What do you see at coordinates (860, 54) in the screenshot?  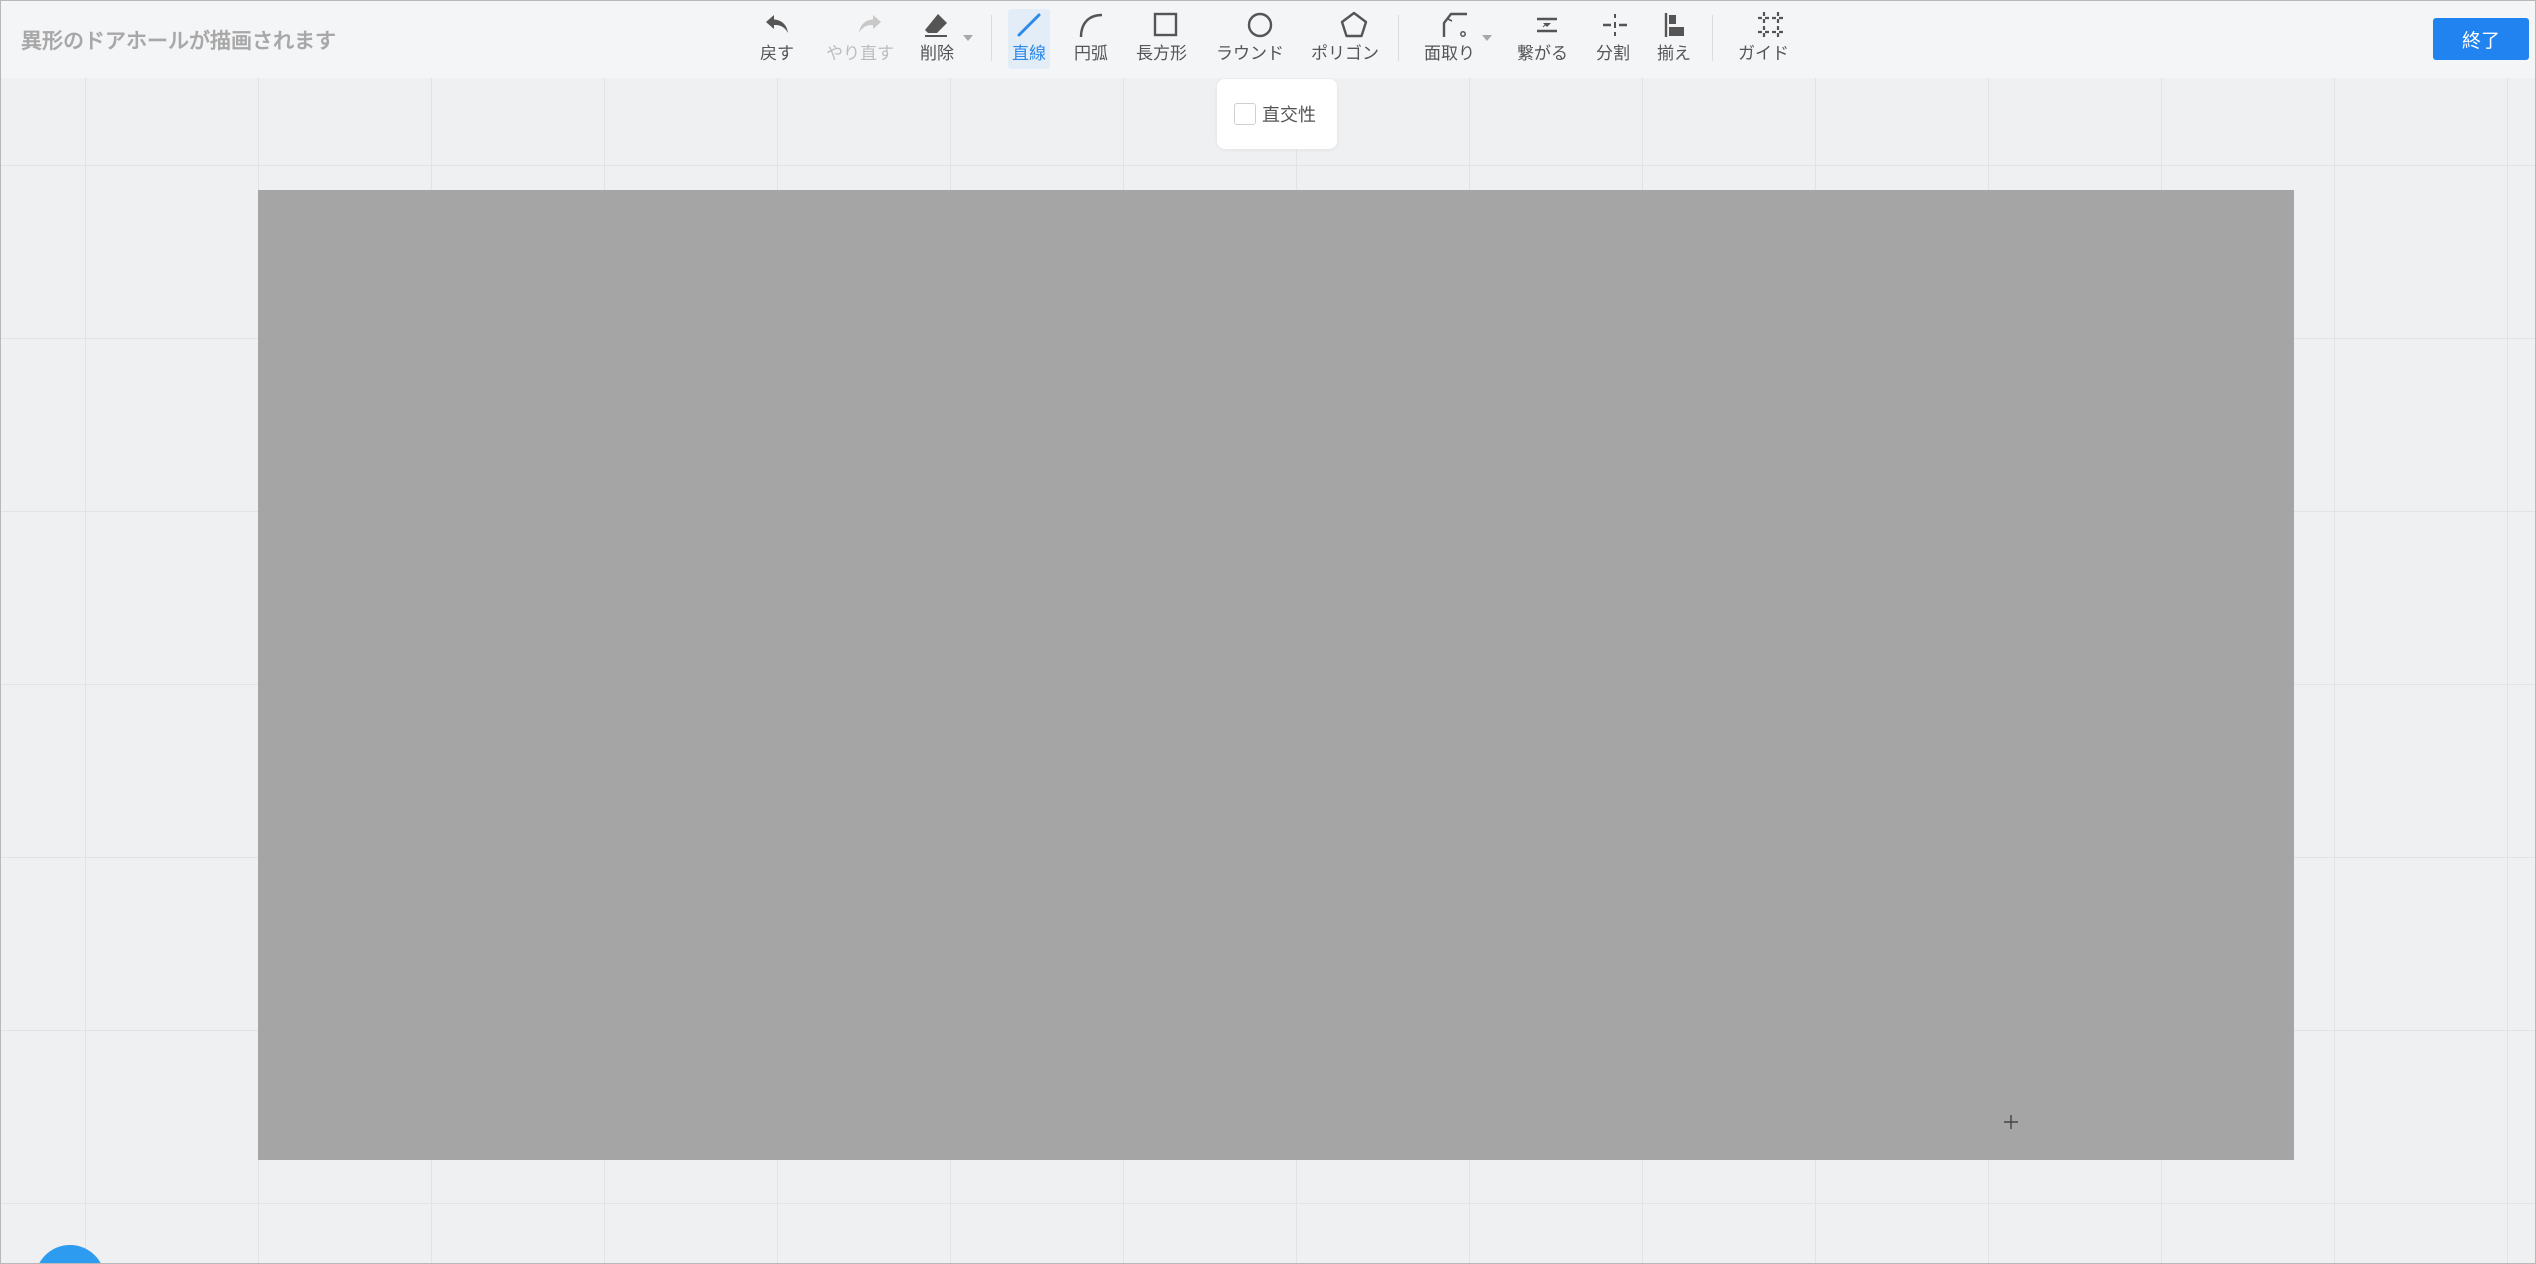 I see `redo-label: やり直す` at bounding box center [860, 54].